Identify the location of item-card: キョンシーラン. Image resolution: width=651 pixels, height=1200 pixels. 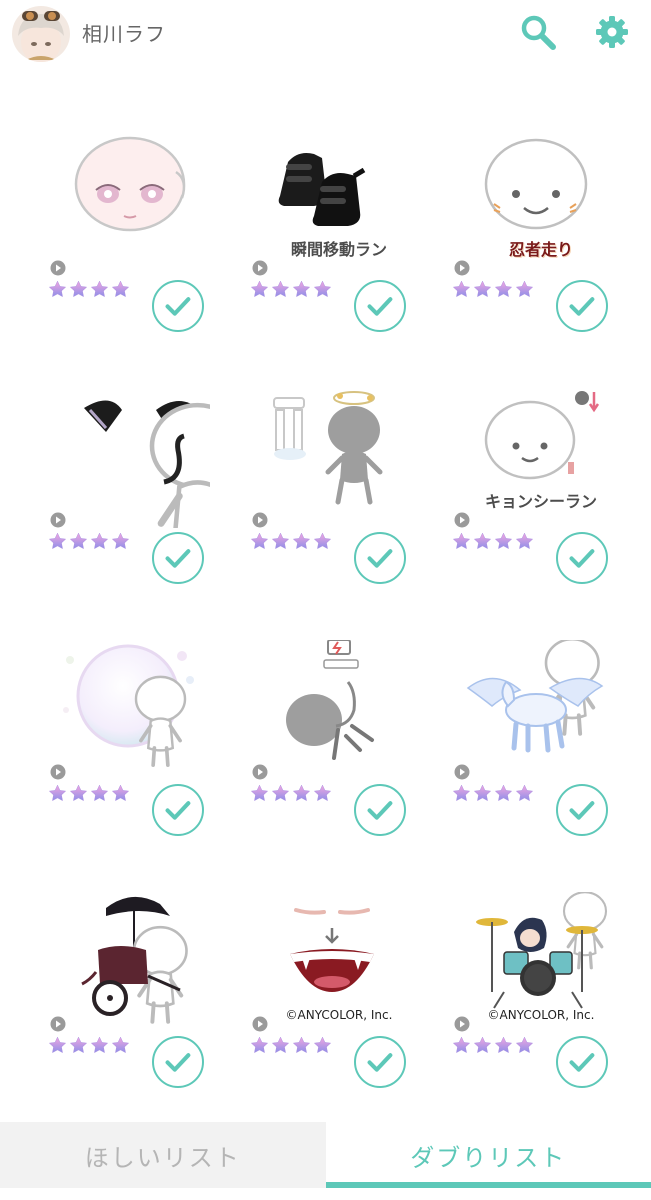
(541, 487).